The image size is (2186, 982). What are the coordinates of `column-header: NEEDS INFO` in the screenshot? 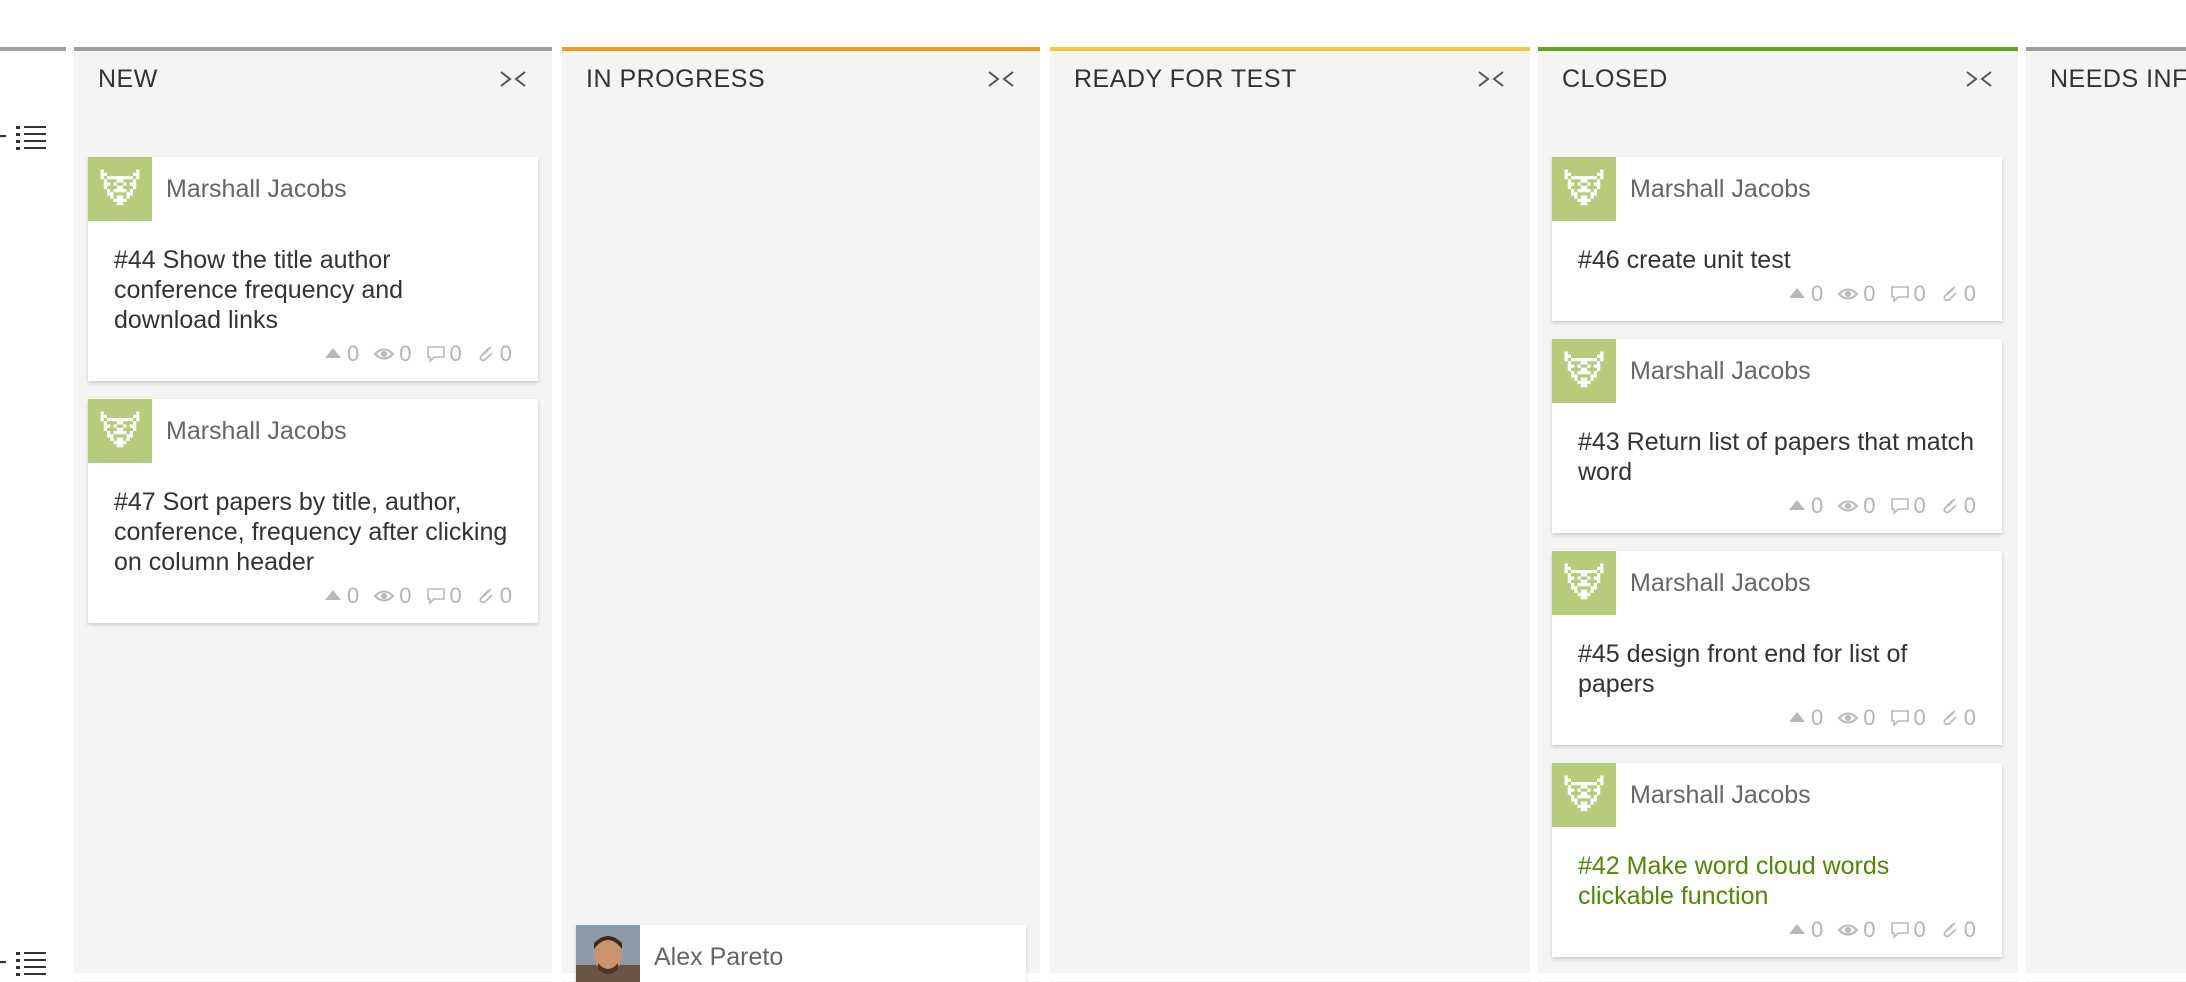 It's located at (2106, 79).